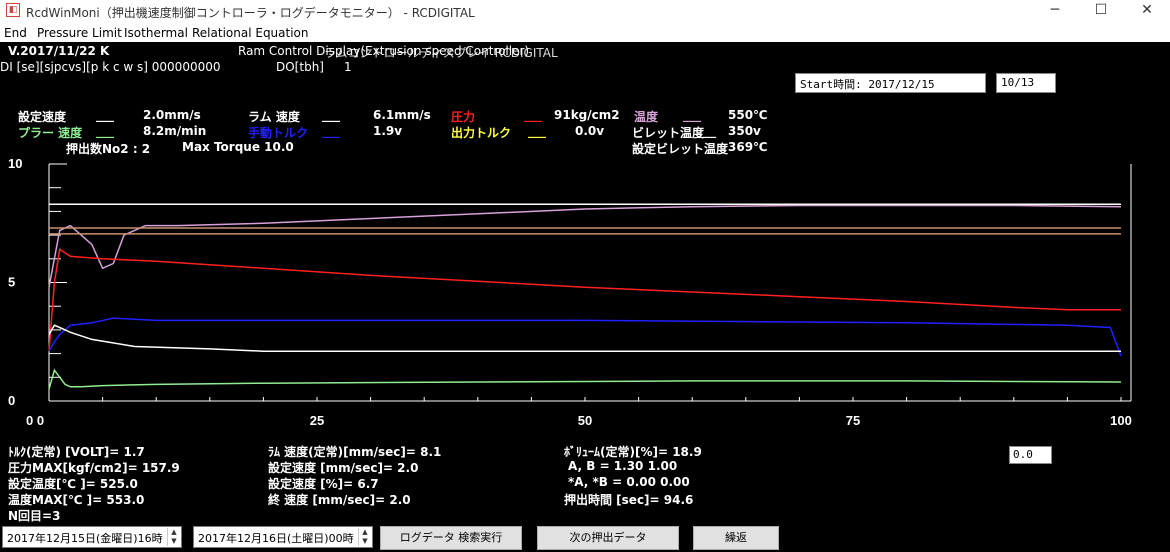  Describe the element at coordinates (388, 131) in the screenshot. I see `manual-torque-value: 1.9v` at that location.